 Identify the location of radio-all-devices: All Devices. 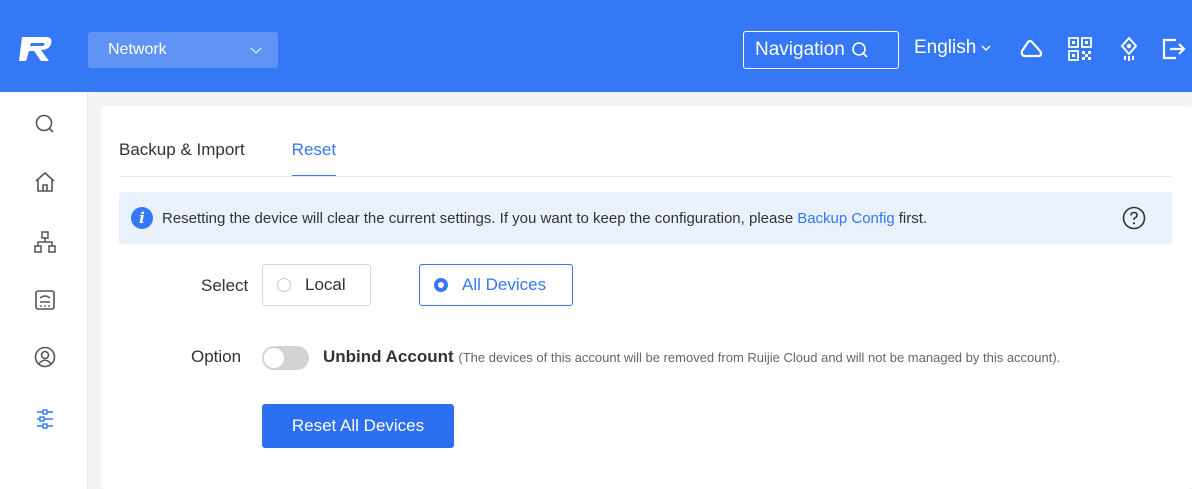
(496, 285).